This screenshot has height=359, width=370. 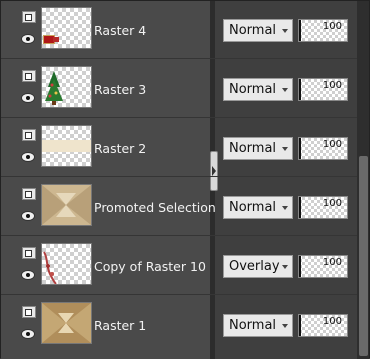 I want to click on layer-name: Raster 2, so click(x=152, y=148).